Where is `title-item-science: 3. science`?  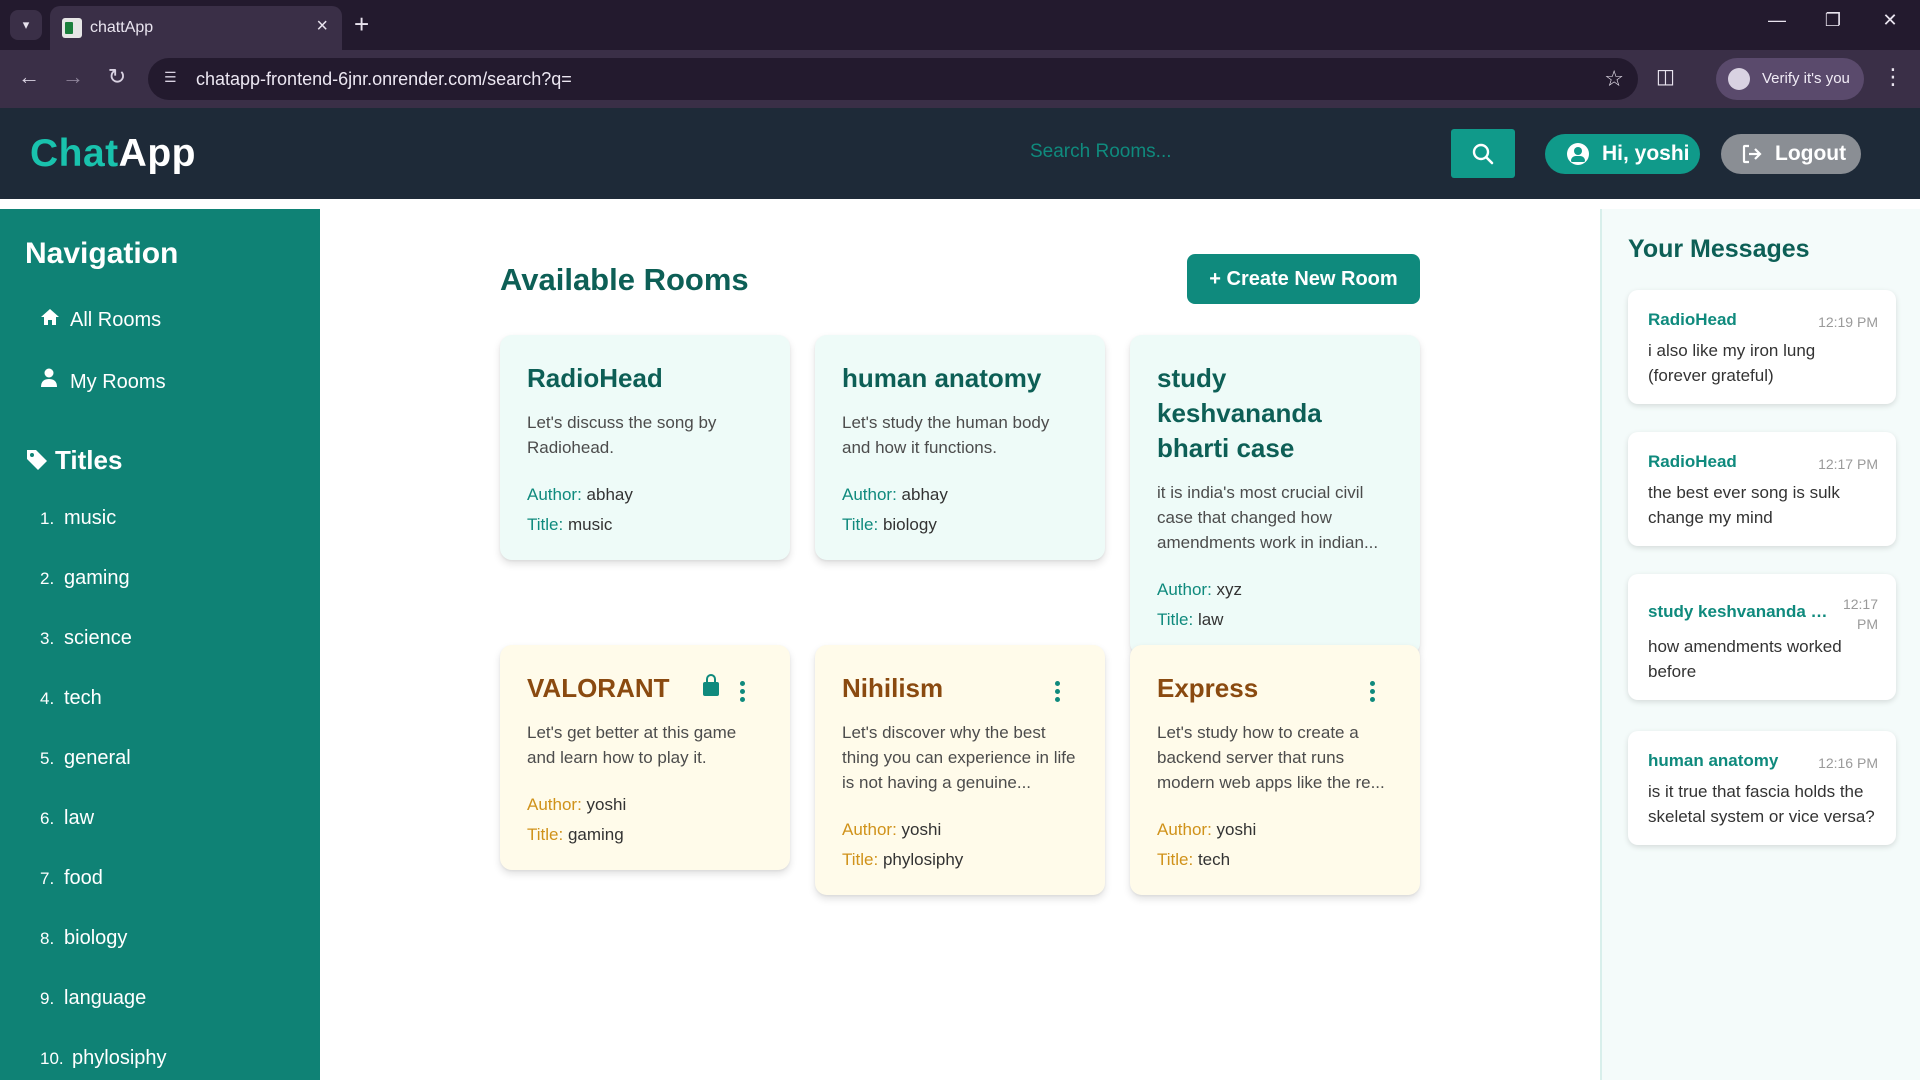 title-item-science: 3. science is located at coordinates (86, 638).